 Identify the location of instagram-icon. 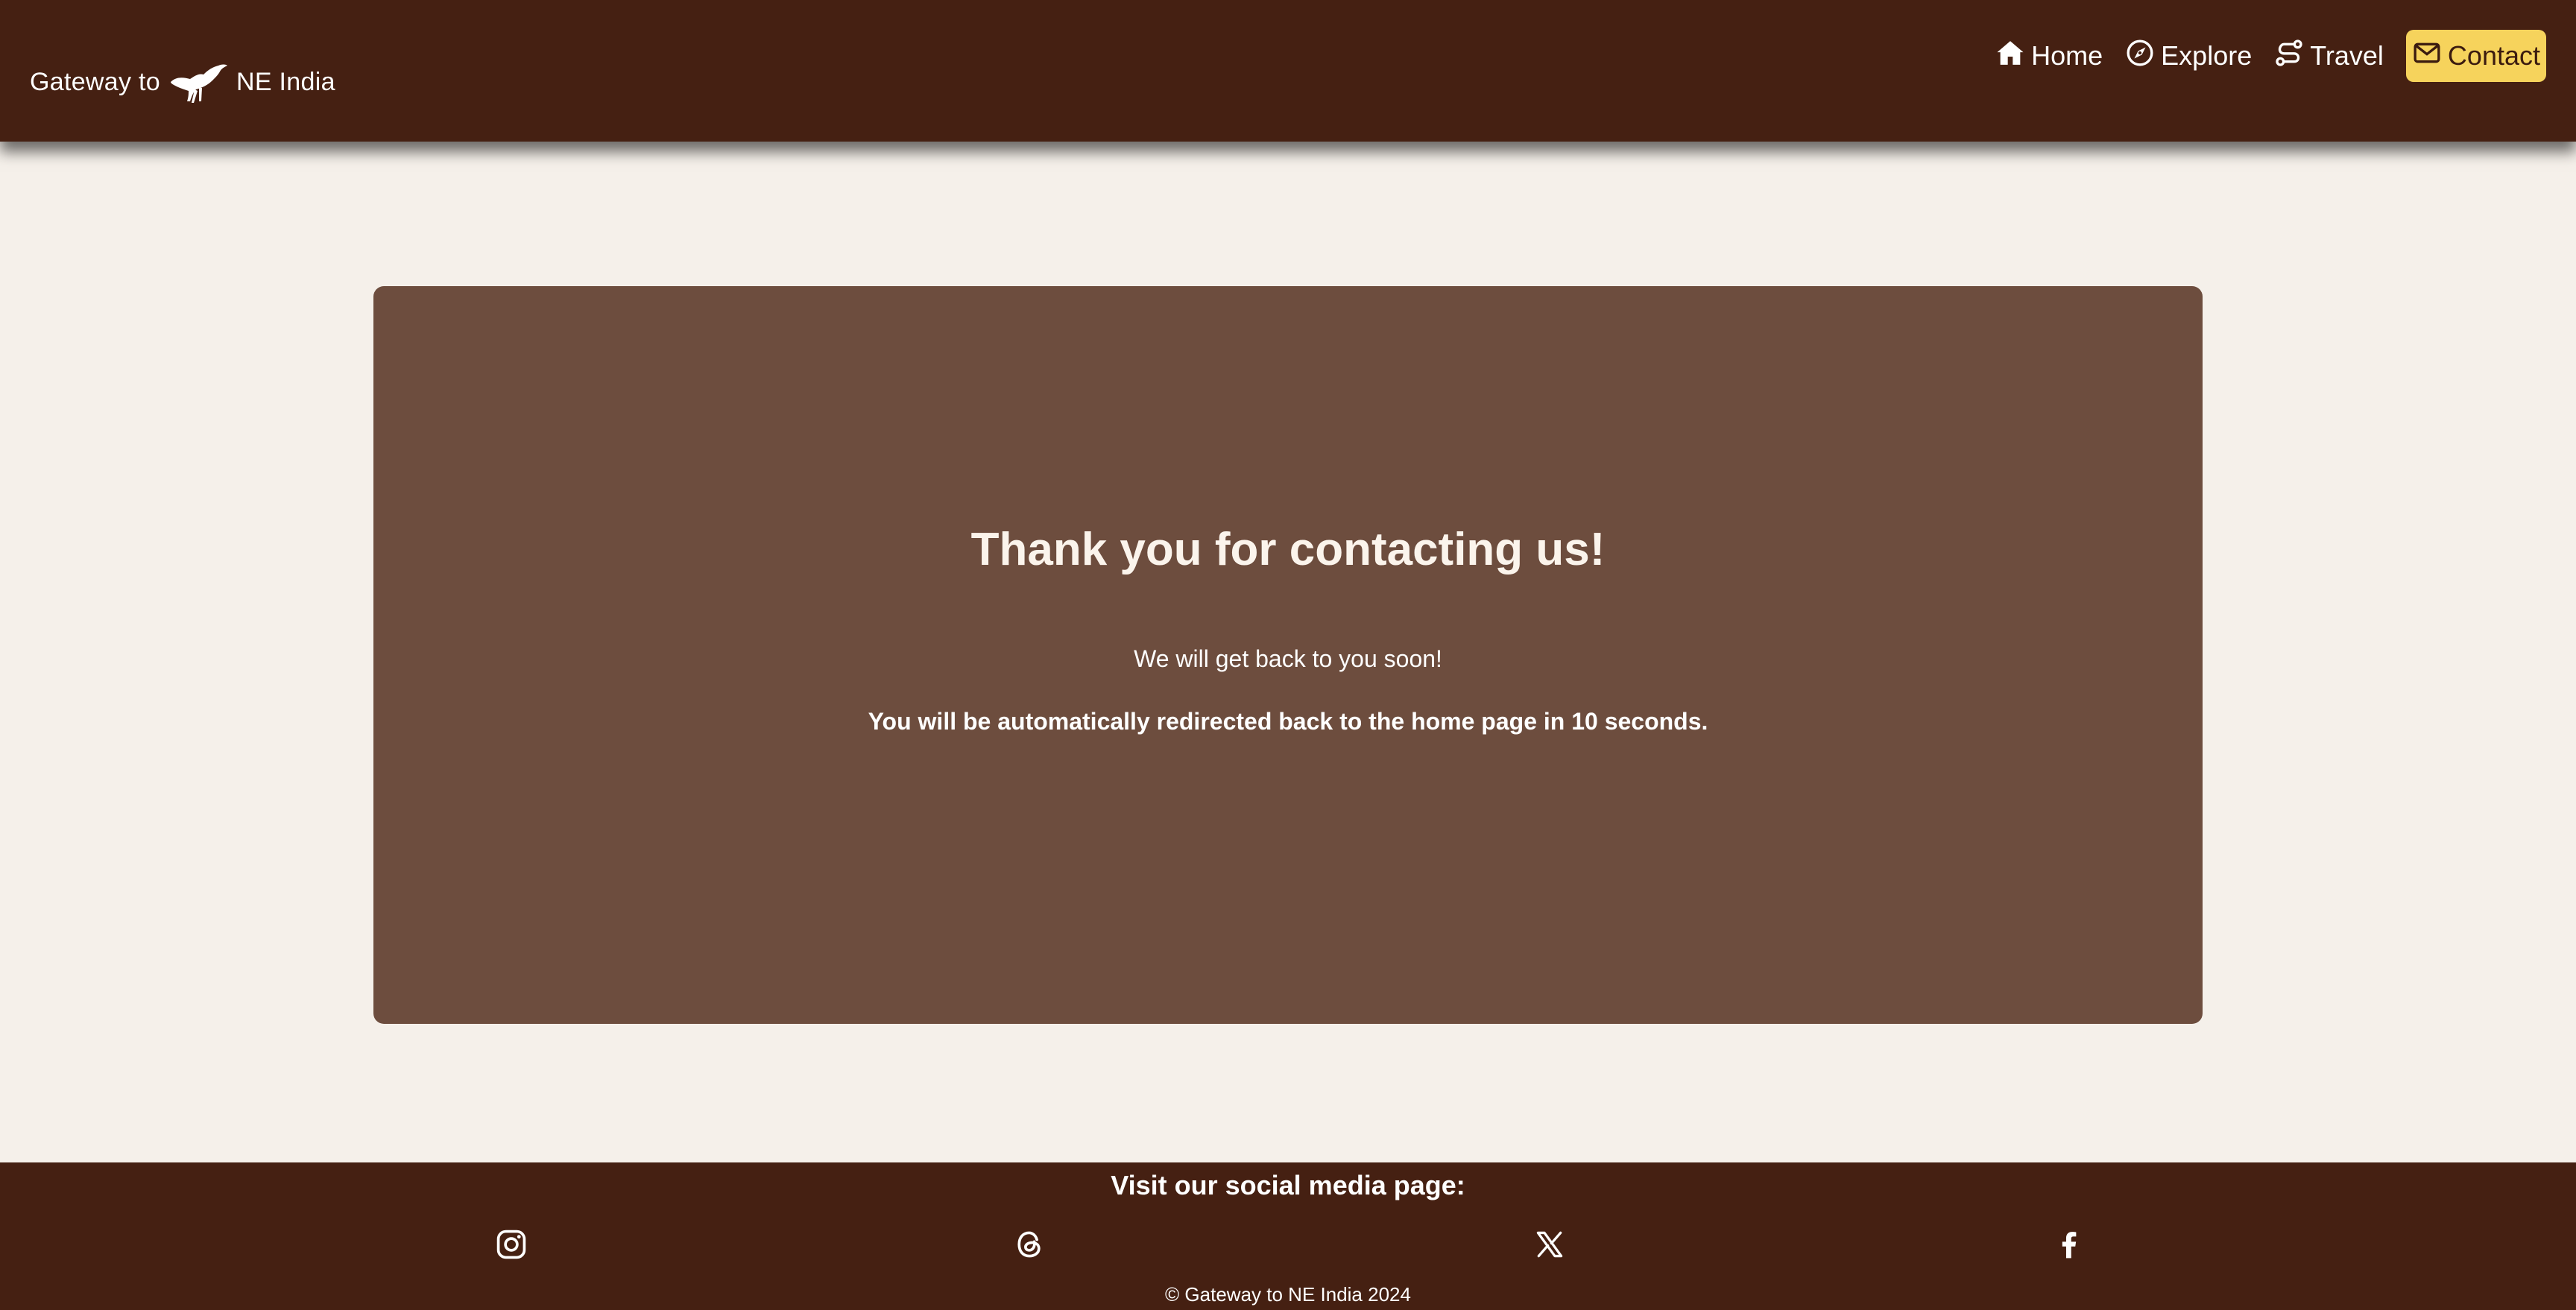
(511, 1244).